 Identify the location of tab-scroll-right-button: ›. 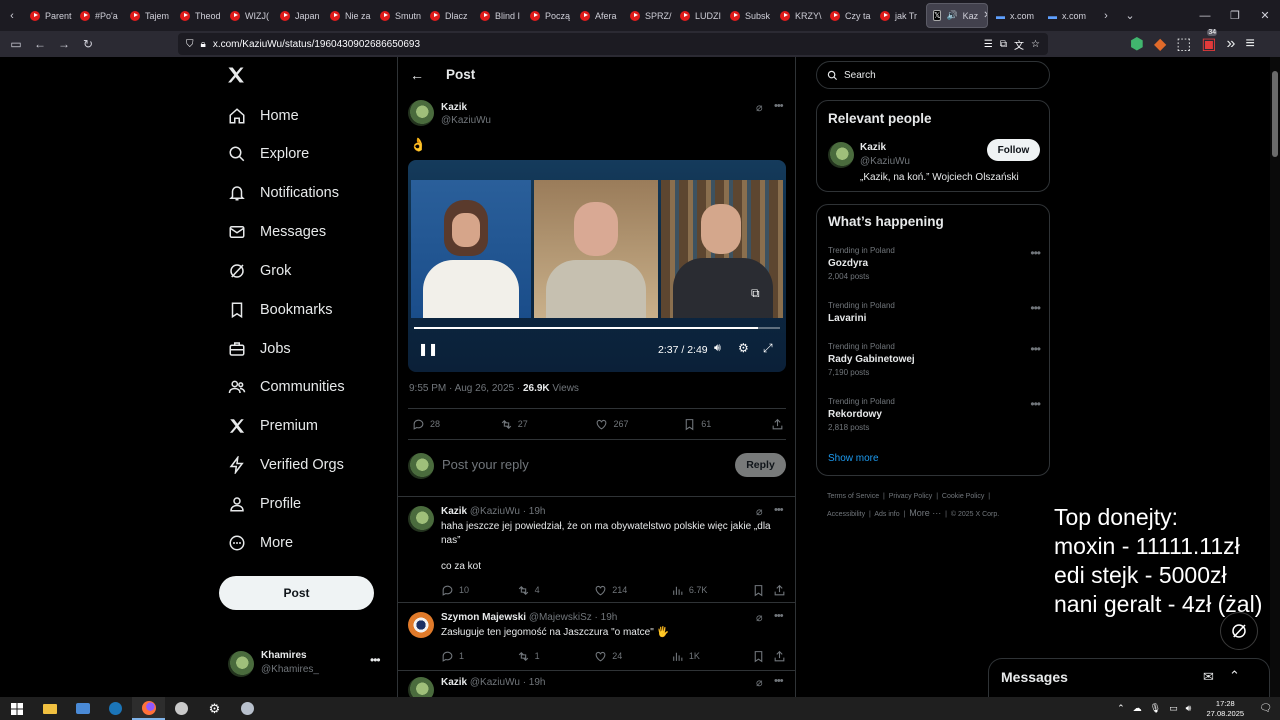
(1106, 15).